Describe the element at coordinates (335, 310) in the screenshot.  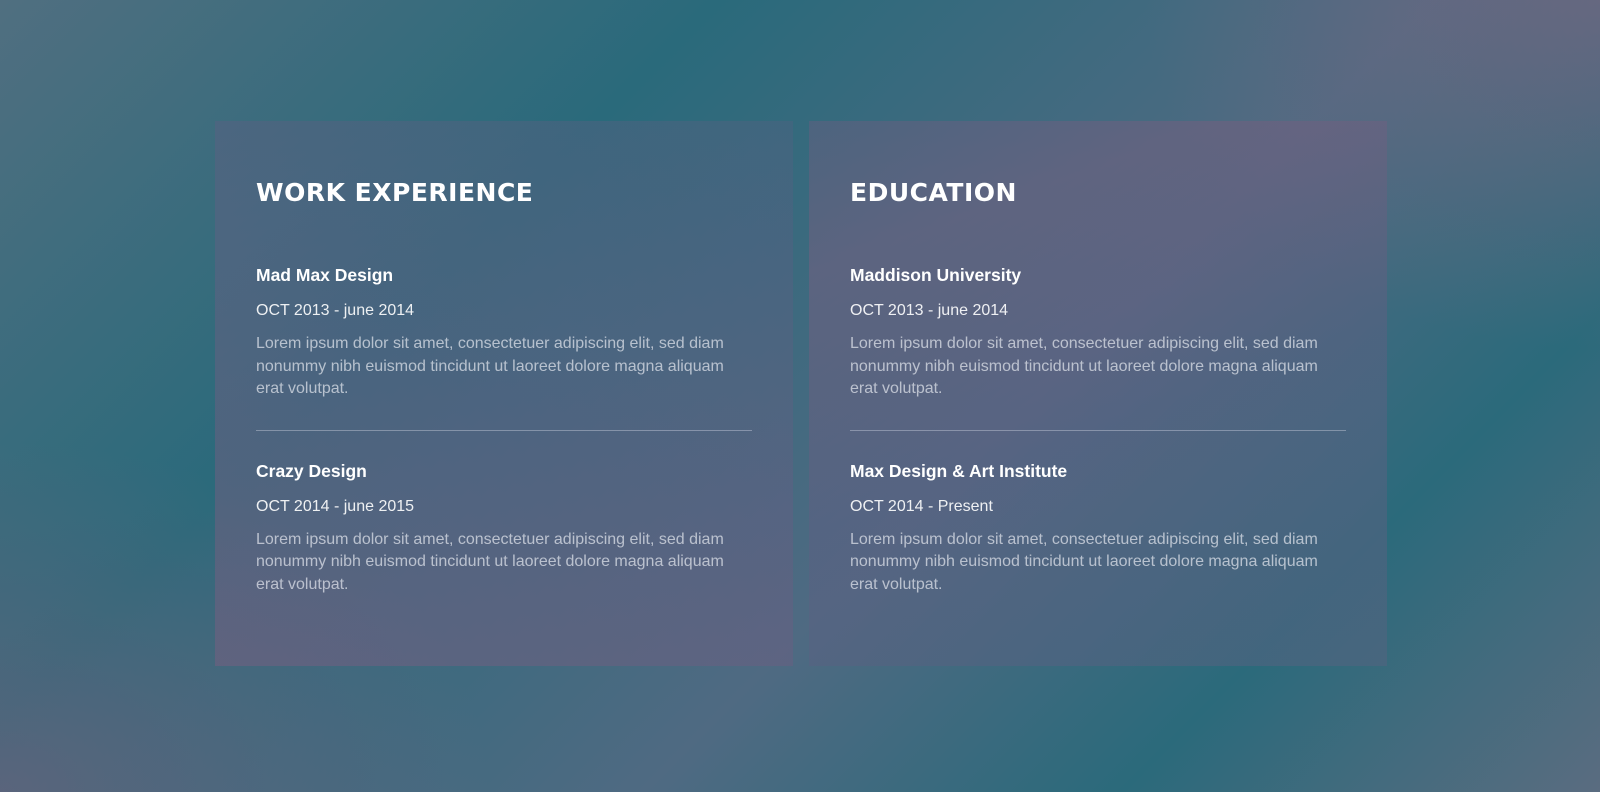
I see `work-entry-date: OCT 2013 - june 2014` at that location.